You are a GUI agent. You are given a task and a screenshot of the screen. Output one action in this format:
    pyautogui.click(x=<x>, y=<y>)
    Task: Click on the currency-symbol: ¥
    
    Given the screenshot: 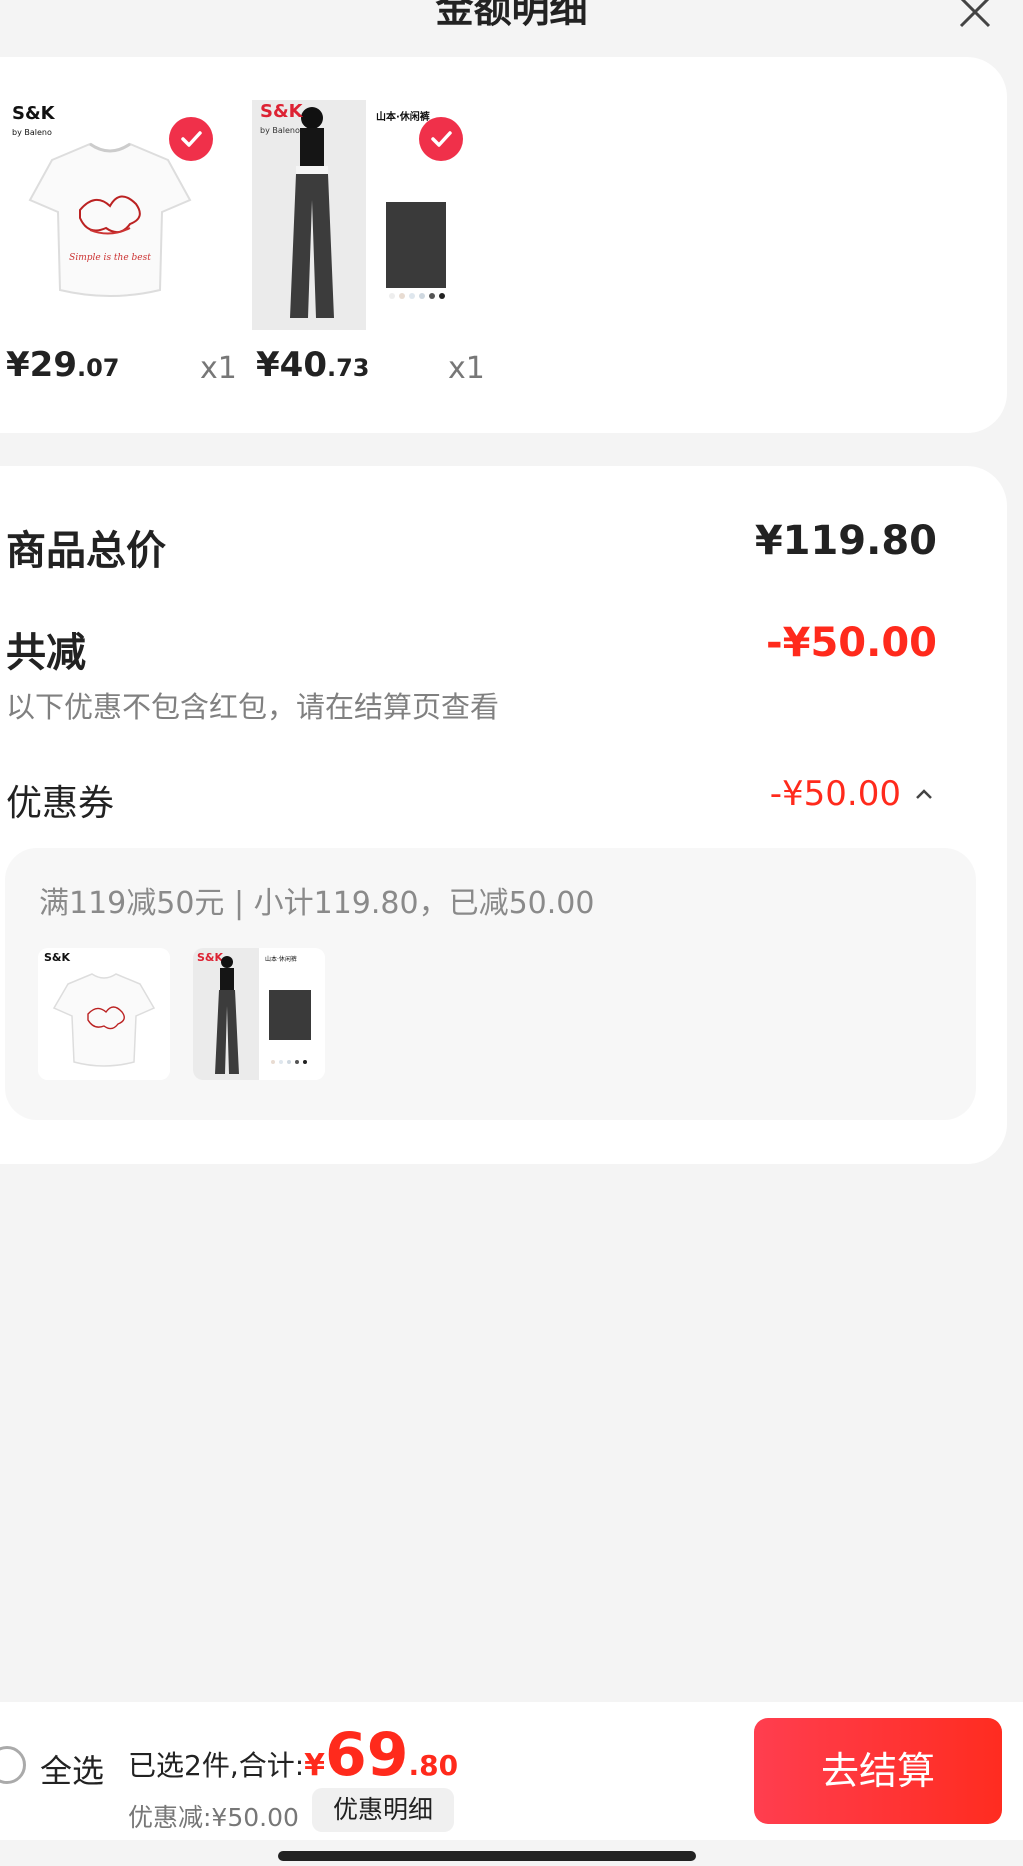 What is the action you would take?
    pyautogui.click(x=315, y=1765)
    